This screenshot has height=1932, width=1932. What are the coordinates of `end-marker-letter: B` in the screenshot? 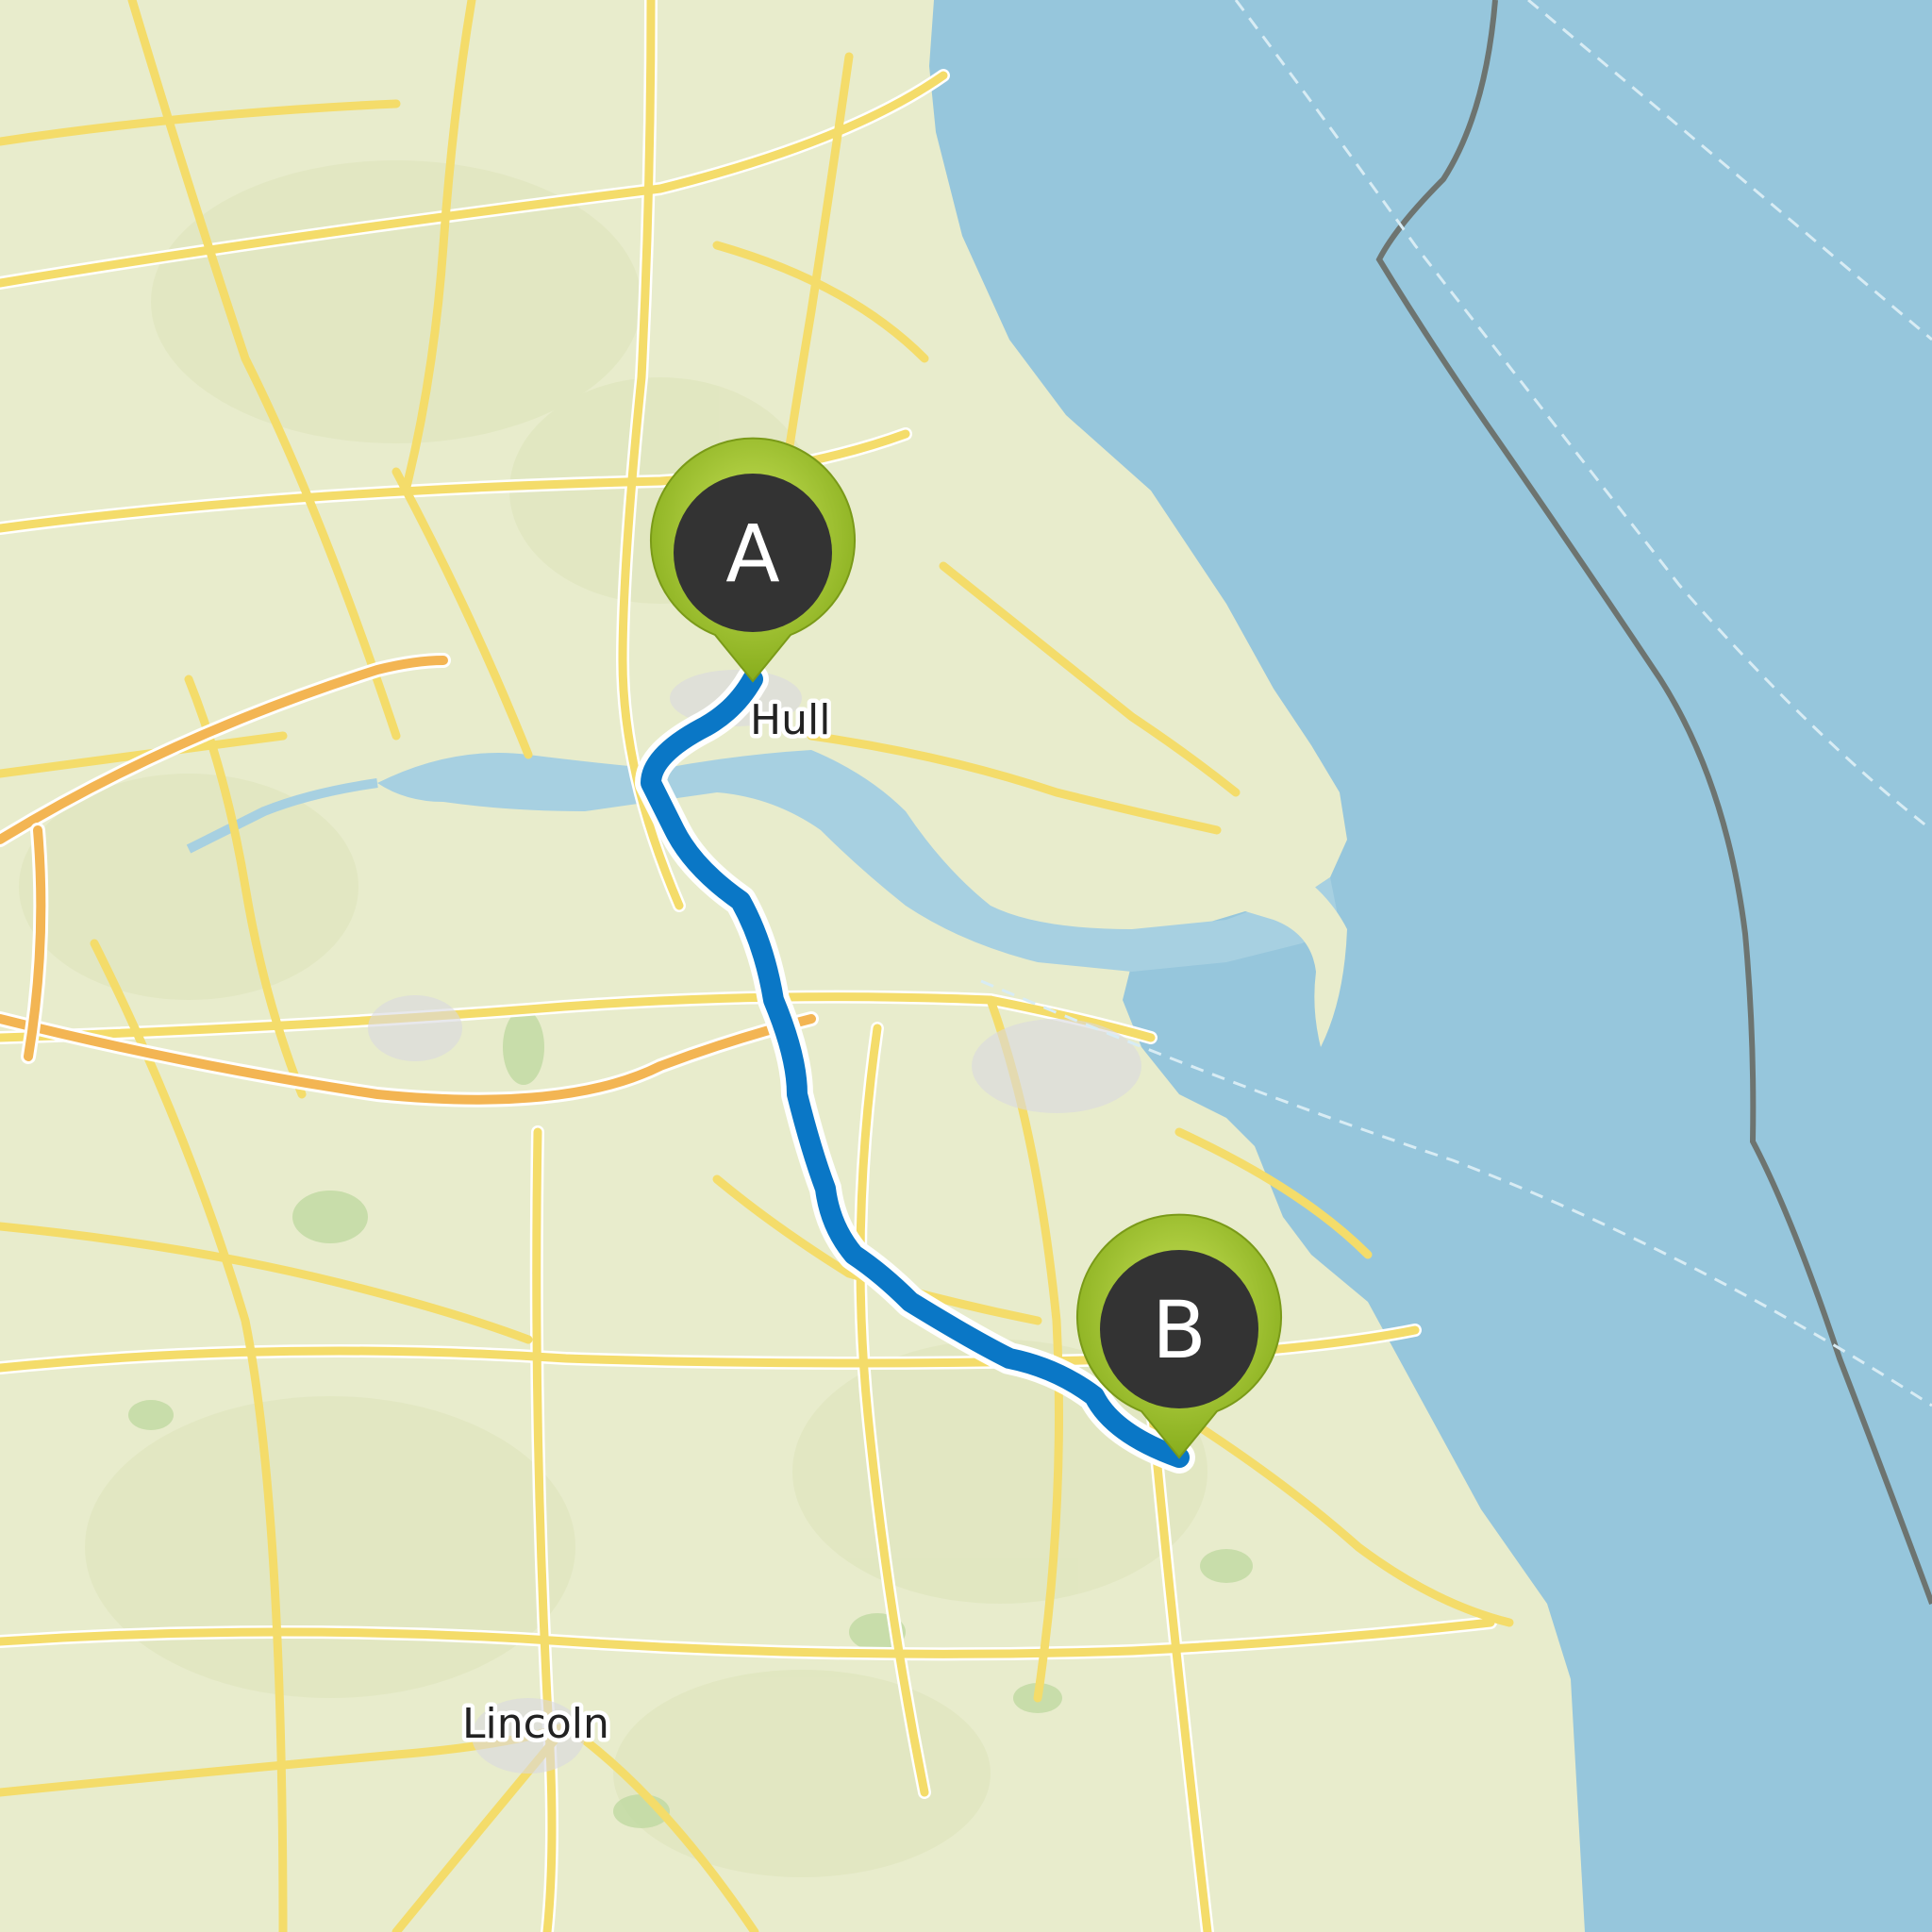 It's located at (1179, 1330).